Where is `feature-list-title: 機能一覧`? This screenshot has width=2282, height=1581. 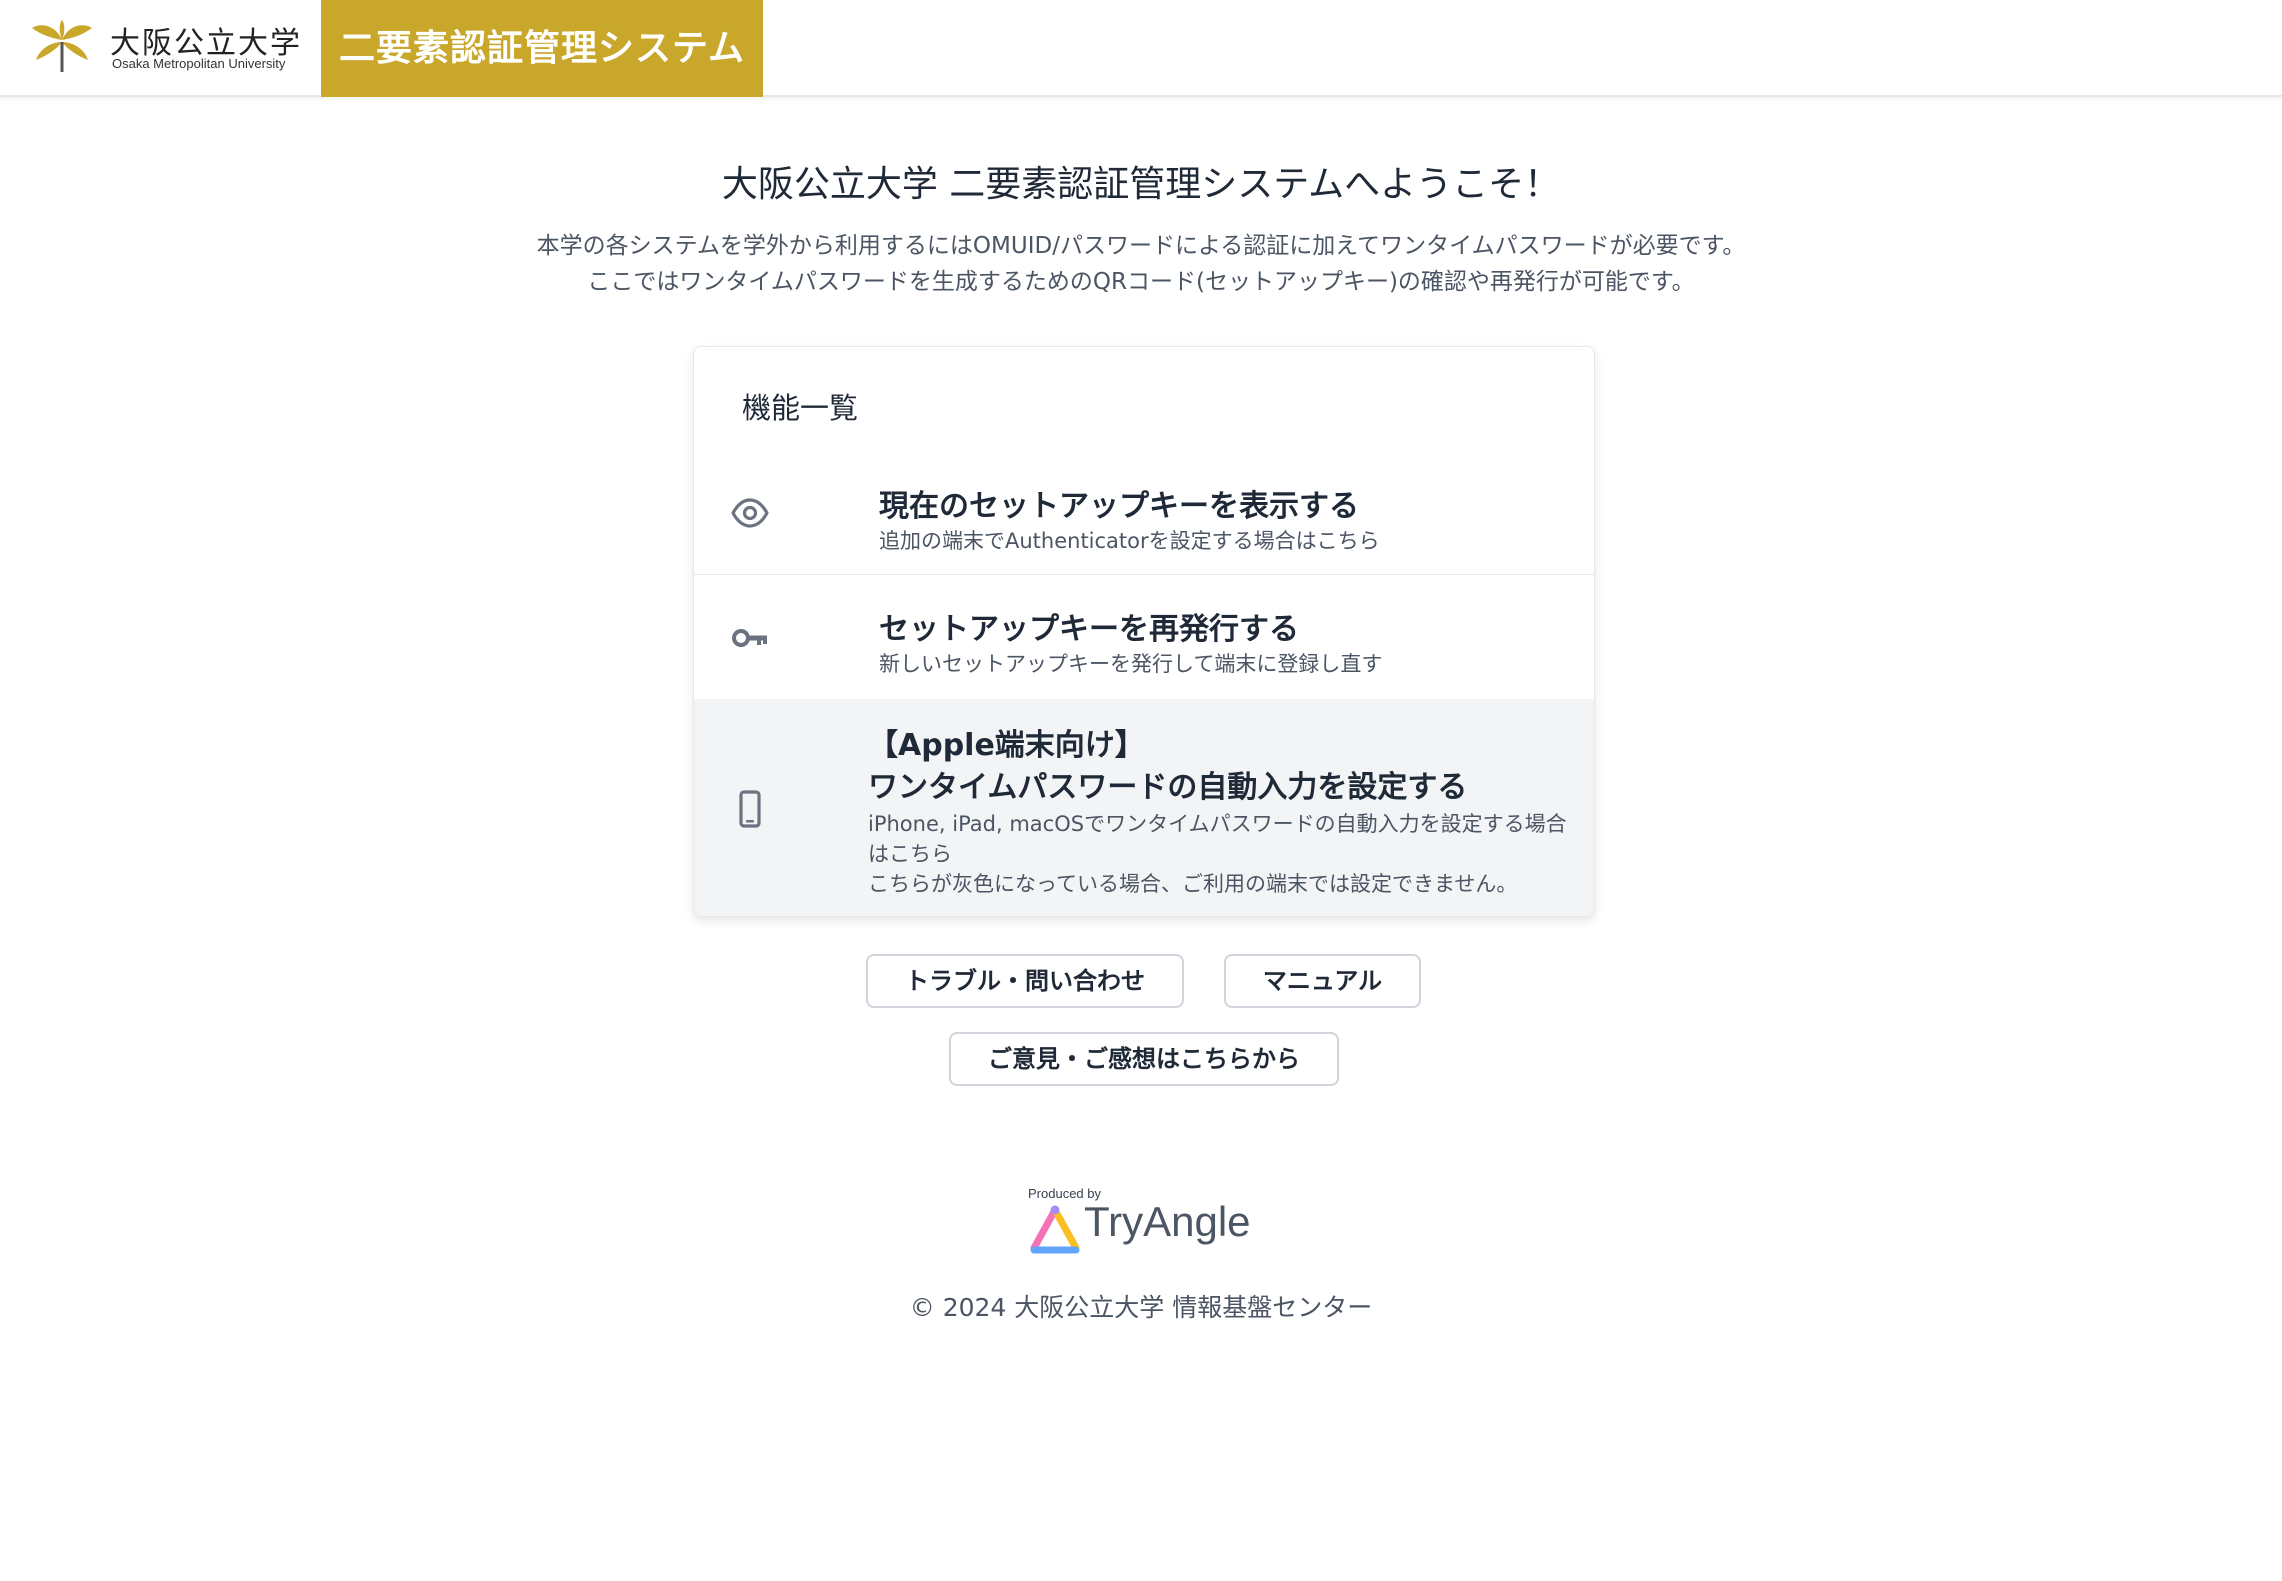
feature-list-title: 機能一覧 is located at coordinates (800, 408).